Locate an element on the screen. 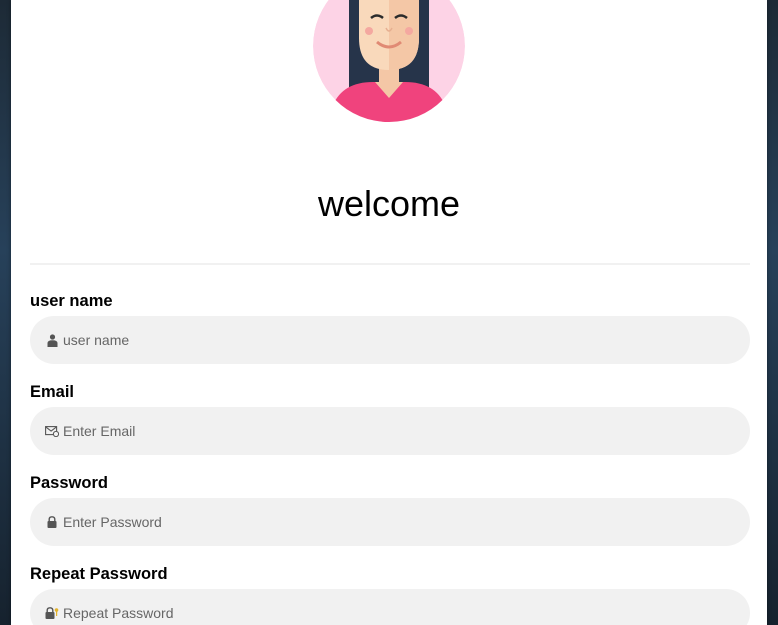 This screenshot has height=625, width=778. repeat-password-input is located at coordinates (393, 609).